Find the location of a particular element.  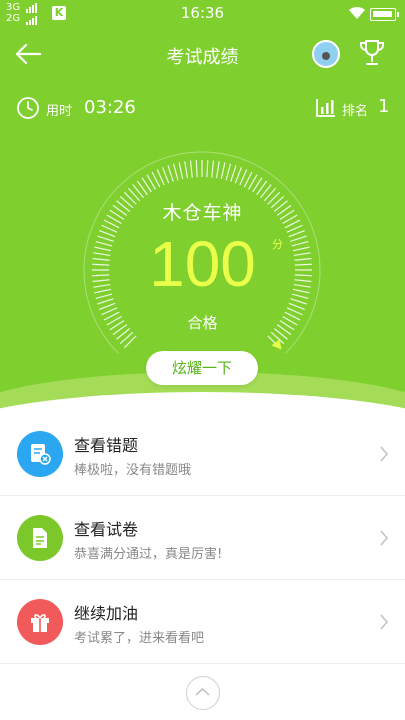

list-item-wrong-answers: 查看错题 棒极啦，没有错题哦 is located at coordinates (202, 454).